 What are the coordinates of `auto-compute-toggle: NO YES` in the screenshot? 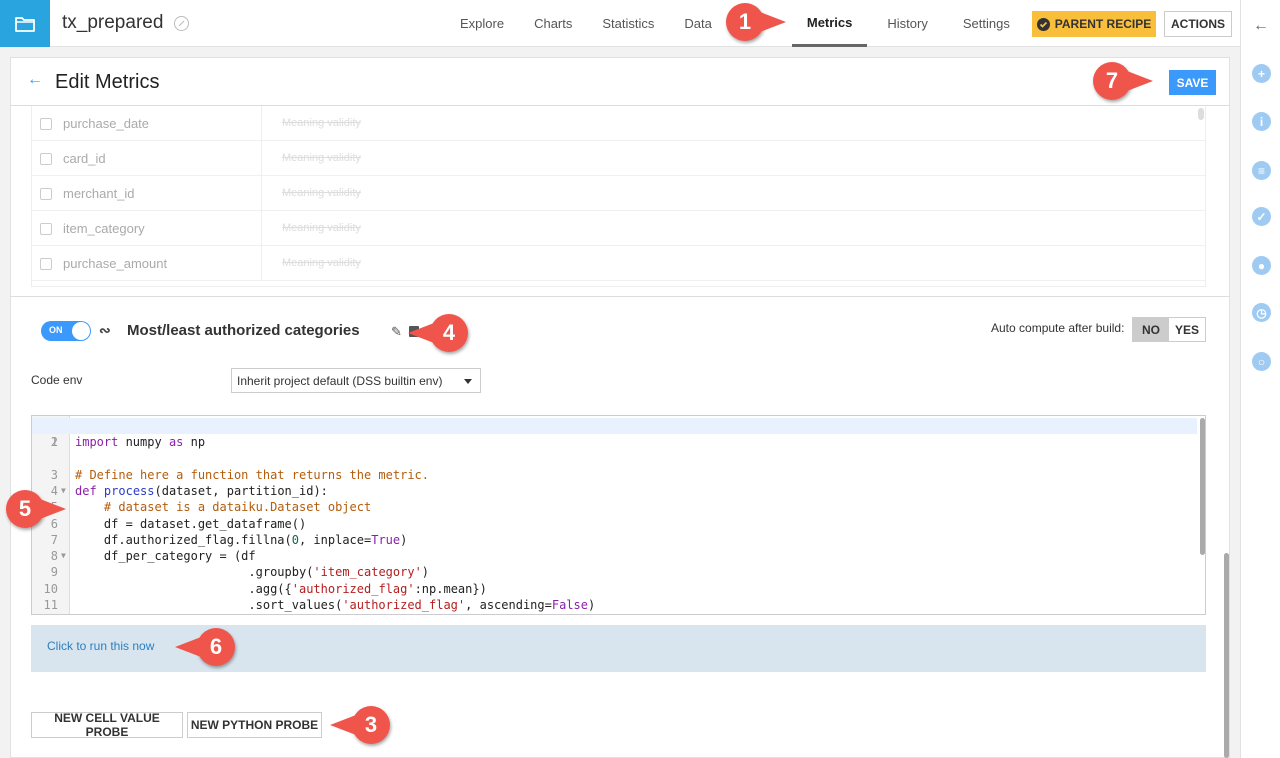 It's located at (1169, 329).